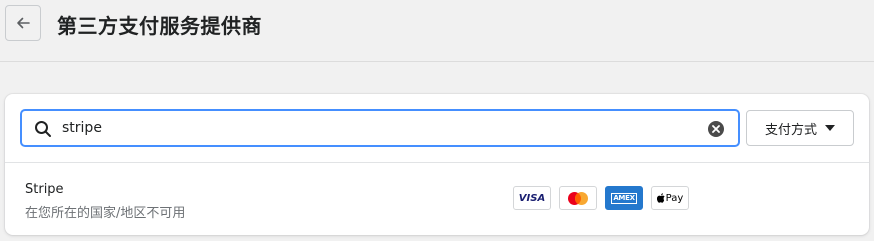 The width and height of the screenshot is (874, 241). Describe the element at coordinates (43, 129) in the screenshot. I see `search-icon` at that location.